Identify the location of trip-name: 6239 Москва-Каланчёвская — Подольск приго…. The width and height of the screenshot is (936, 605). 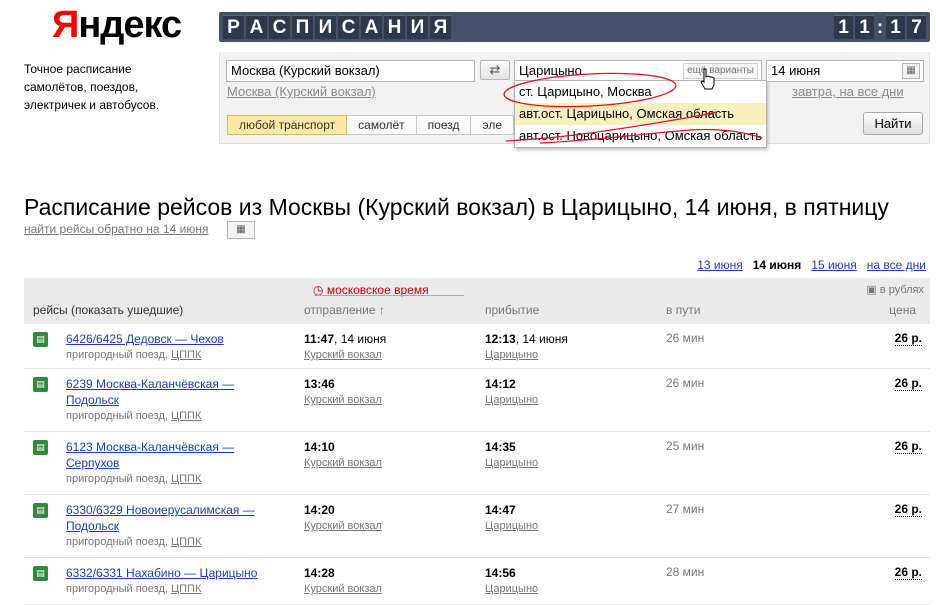
(166, 400).